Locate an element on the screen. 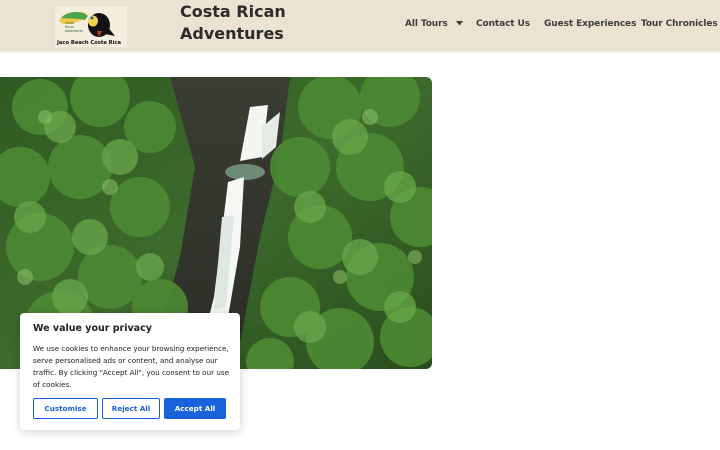  customise-button: Customise is located at coordinates (65, 408).